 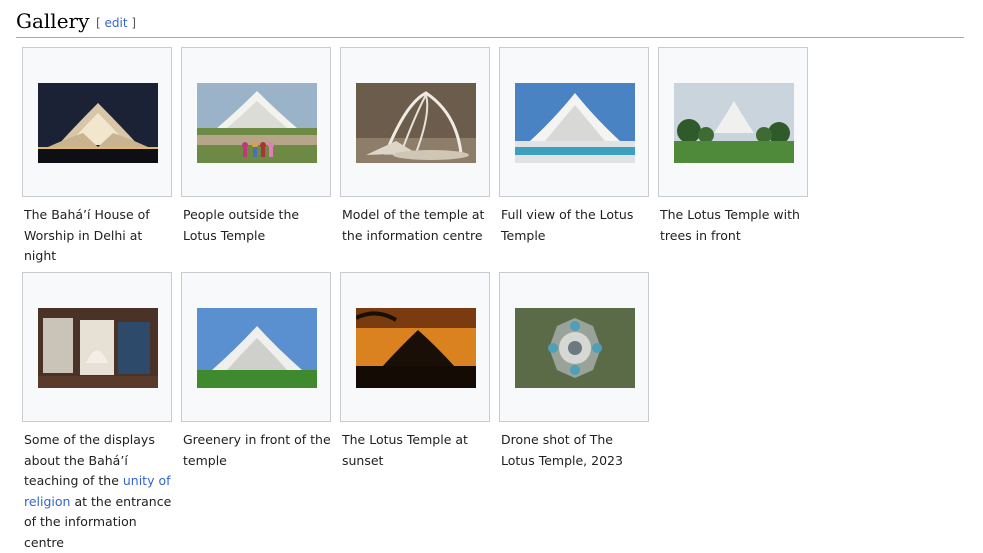 What do you see at coordinates (490, 22) in the screenshot?
I see `gallery-heading: Gallery [ edit ]` at bounding box center [490, 22].